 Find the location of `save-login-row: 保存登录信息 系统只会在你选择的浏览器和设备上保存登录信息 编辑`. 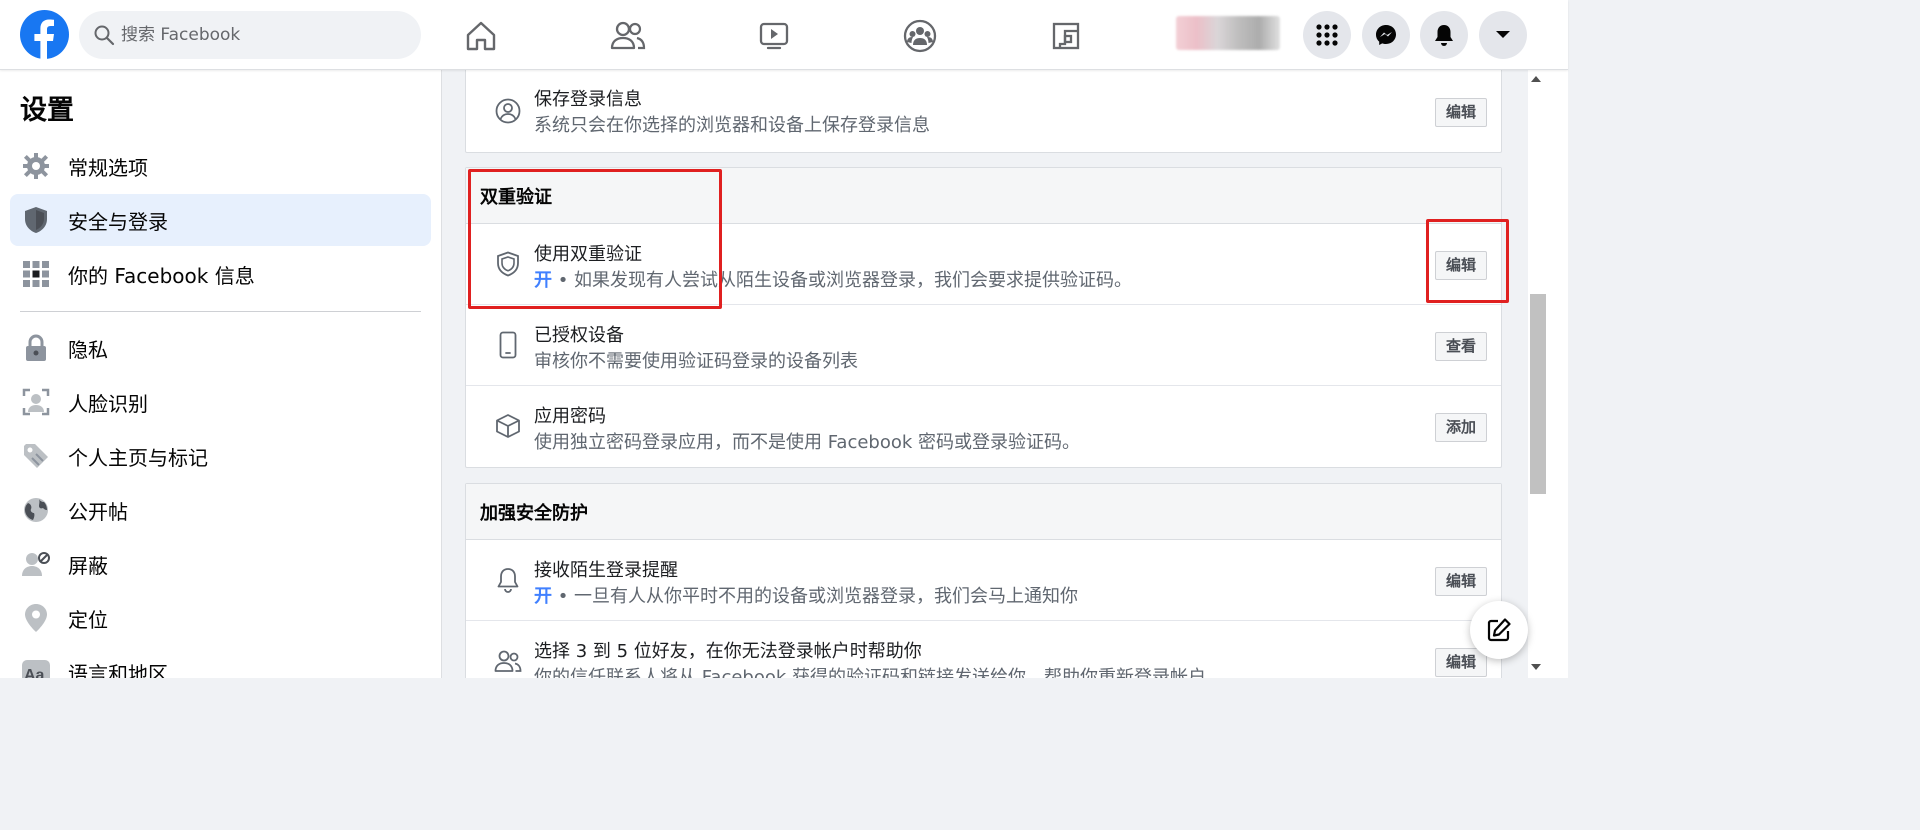

save-login-row: 保存登录信息 系统只会在你选择的浏览器和设备上保存登录信息 编辑 is located at coordinates (983, 111).